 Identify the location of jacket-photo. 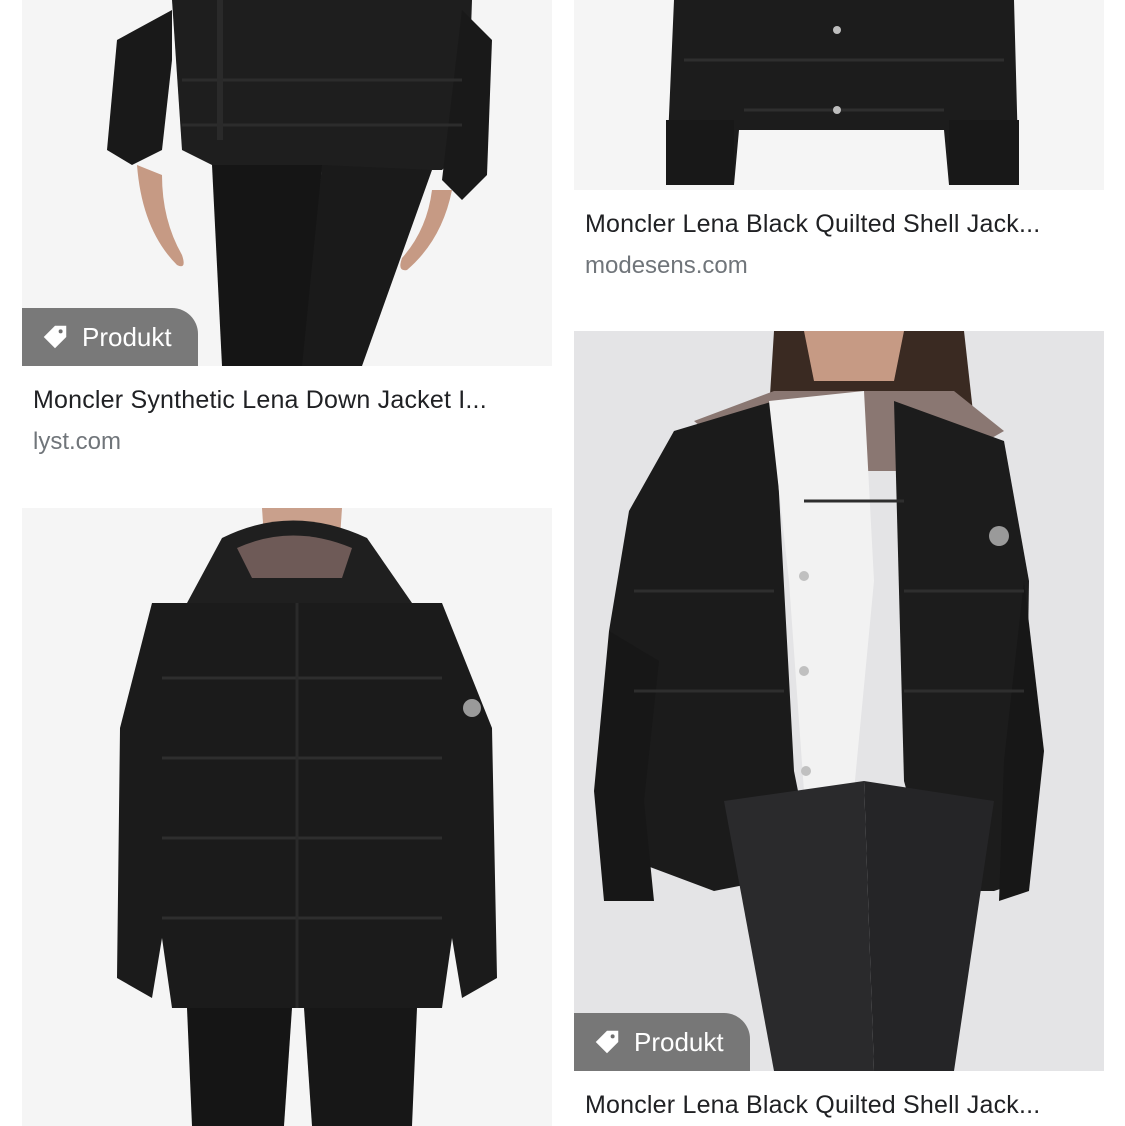
(839, 95).